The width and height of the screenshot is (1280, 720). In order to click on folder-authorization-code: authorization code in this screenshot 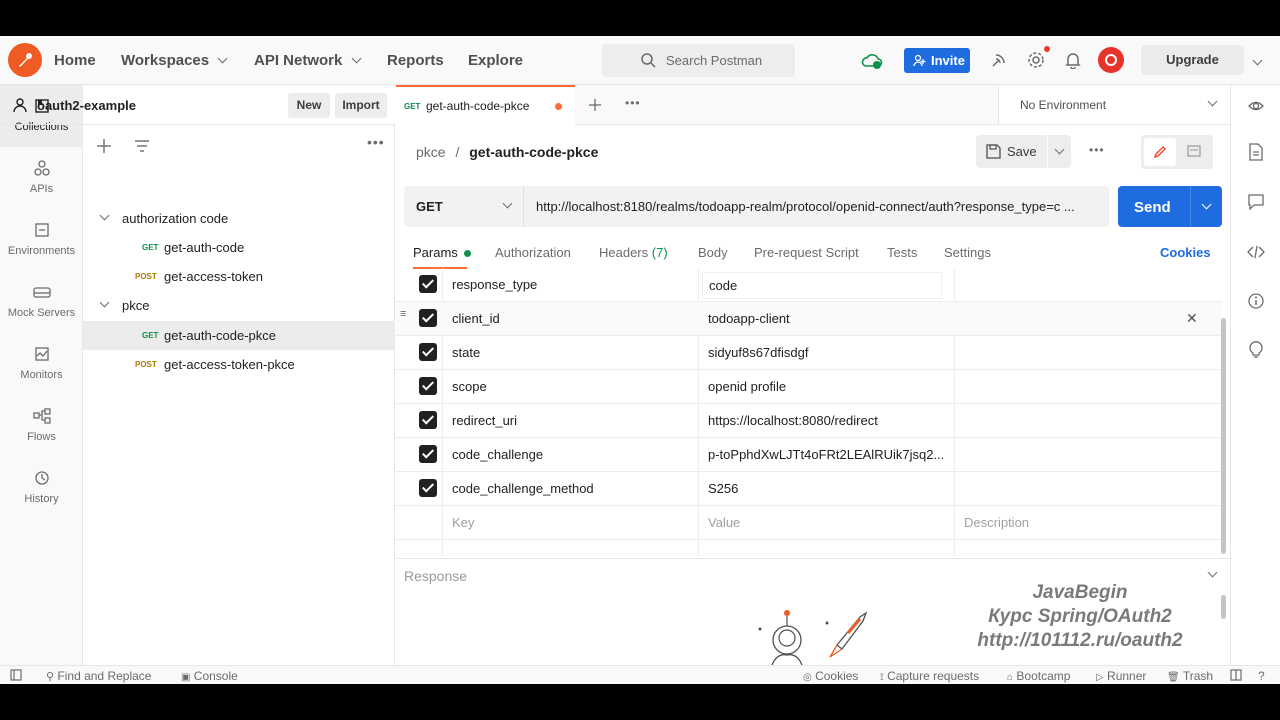, I will do `click(239, 218)`.